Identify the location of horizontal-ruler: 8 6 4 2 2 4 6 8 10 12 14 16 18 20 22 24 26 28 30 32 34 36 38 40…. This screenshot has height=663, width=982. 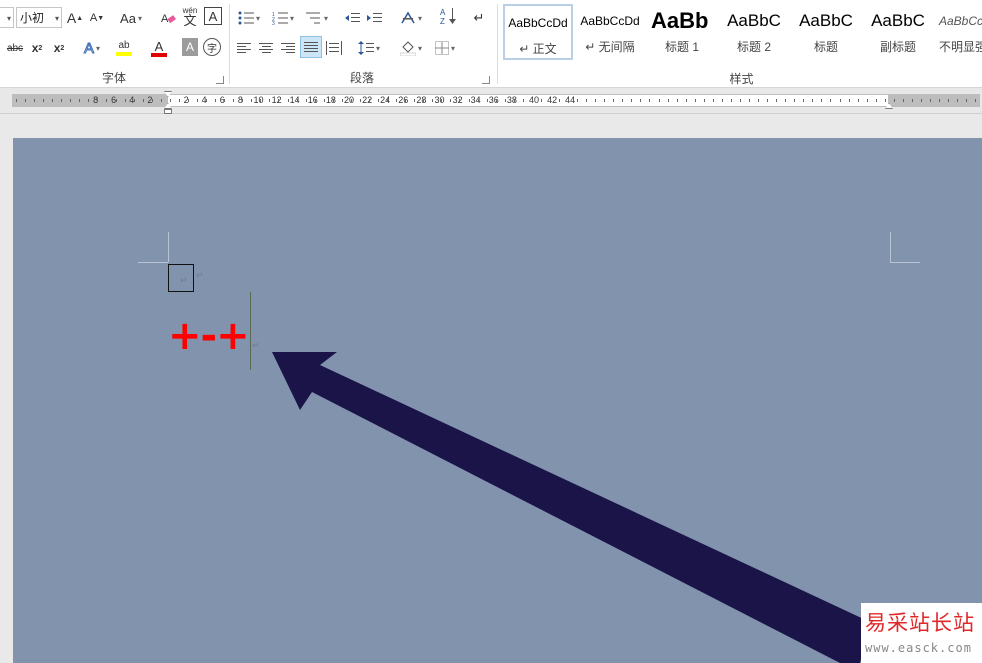
(491, 101).